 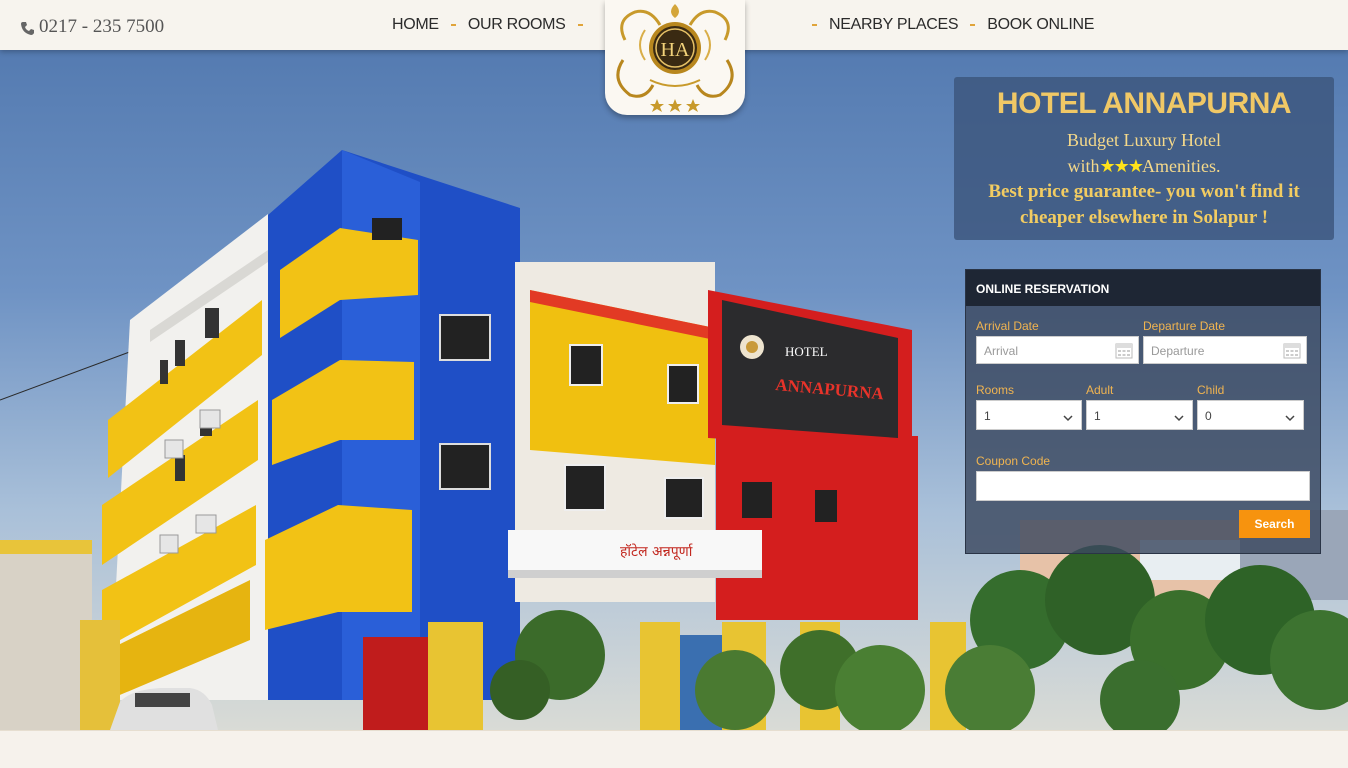 I want to click on nav-left: HOME OUR ROOMS, so click(x=493, y=25).